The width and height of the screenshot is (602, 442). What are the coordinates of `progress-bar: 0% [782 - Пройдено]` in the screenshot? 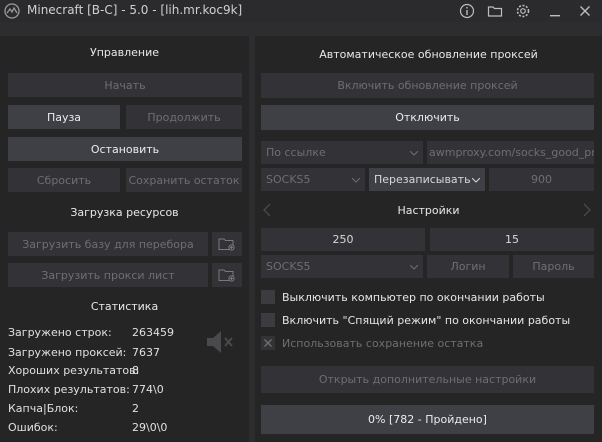 It's located at (427, 419).